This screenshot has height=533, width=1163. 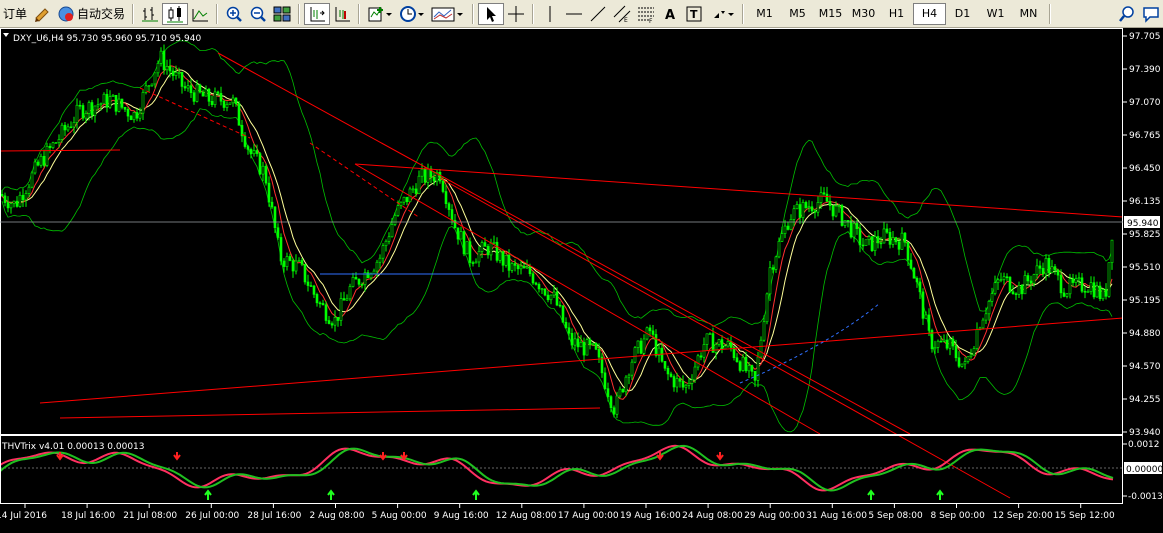 I want to click on time-label: 14 Jul 2016, so click(x=23, y=516).